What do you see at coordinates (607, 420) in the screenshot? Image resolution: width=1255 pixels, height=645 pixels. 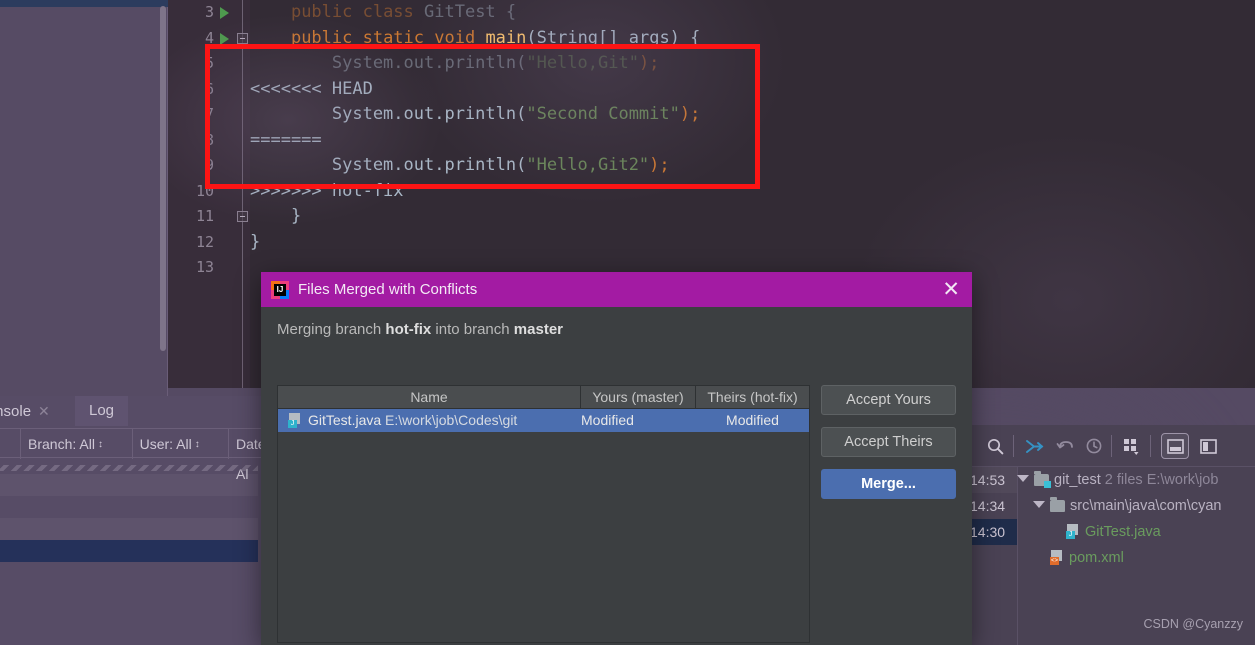 I see `cell-yours: Modified` at bounding box center [607, 420].